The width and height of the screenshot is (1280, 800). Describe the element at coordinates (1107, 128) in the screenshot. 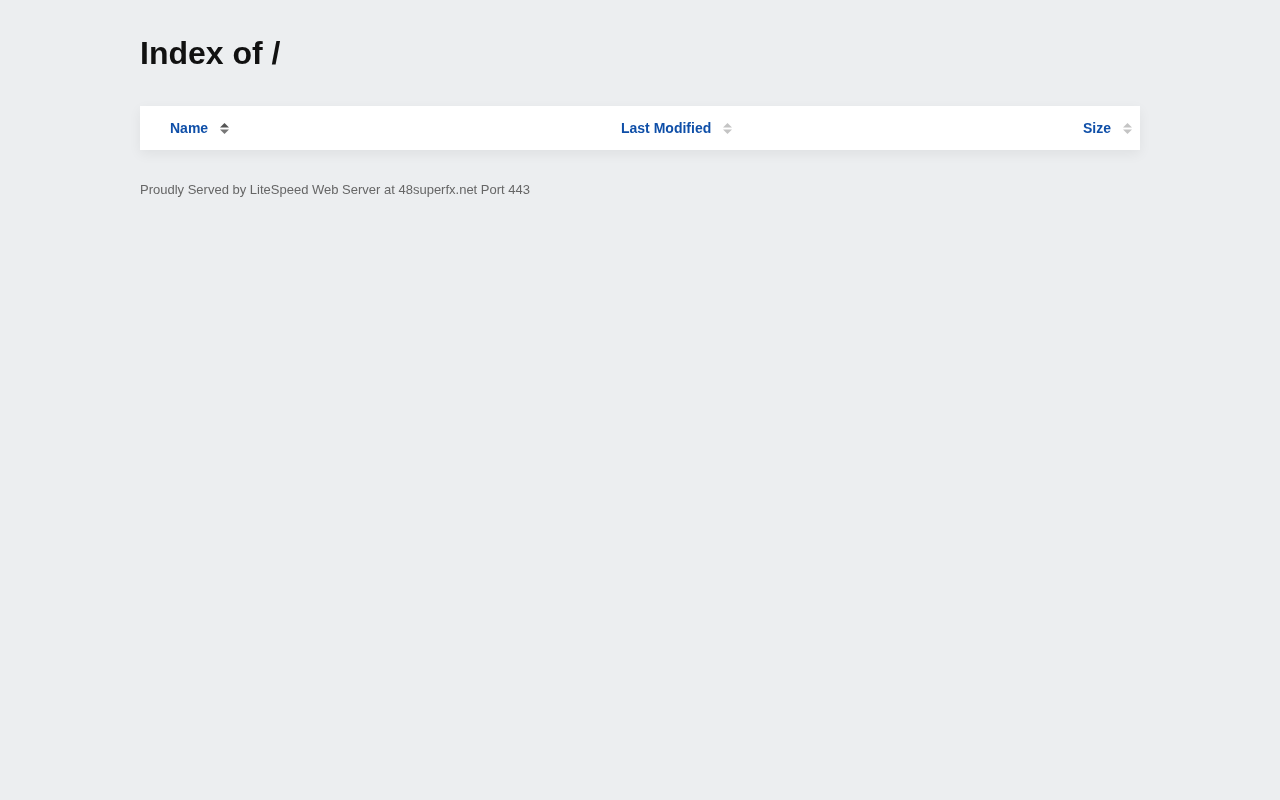

I see `column-sort-link: Size` at that location.